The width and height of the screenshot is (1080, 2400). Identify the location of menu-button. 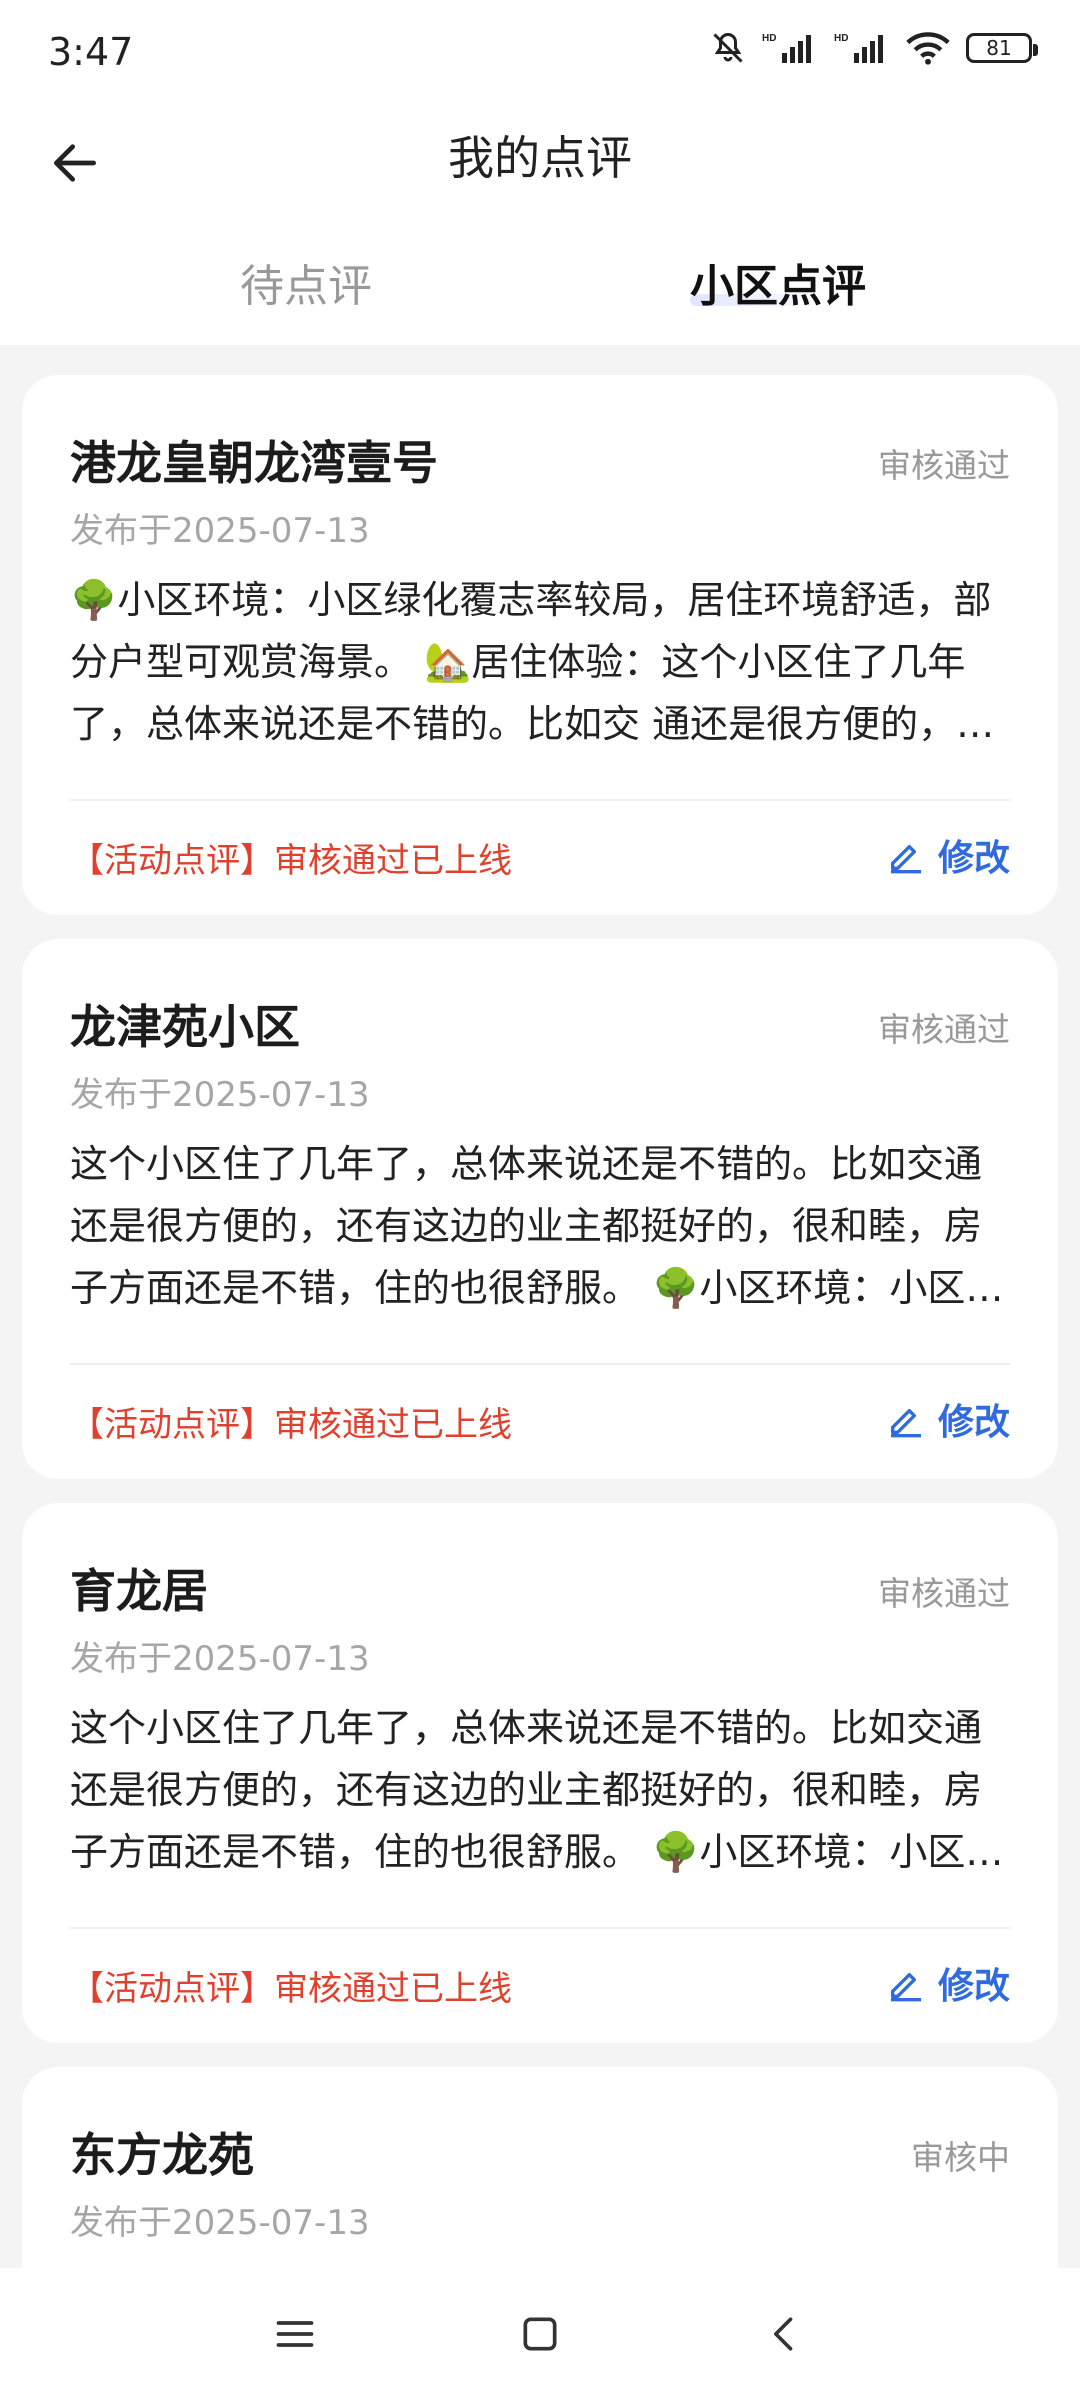
(295, 2334).